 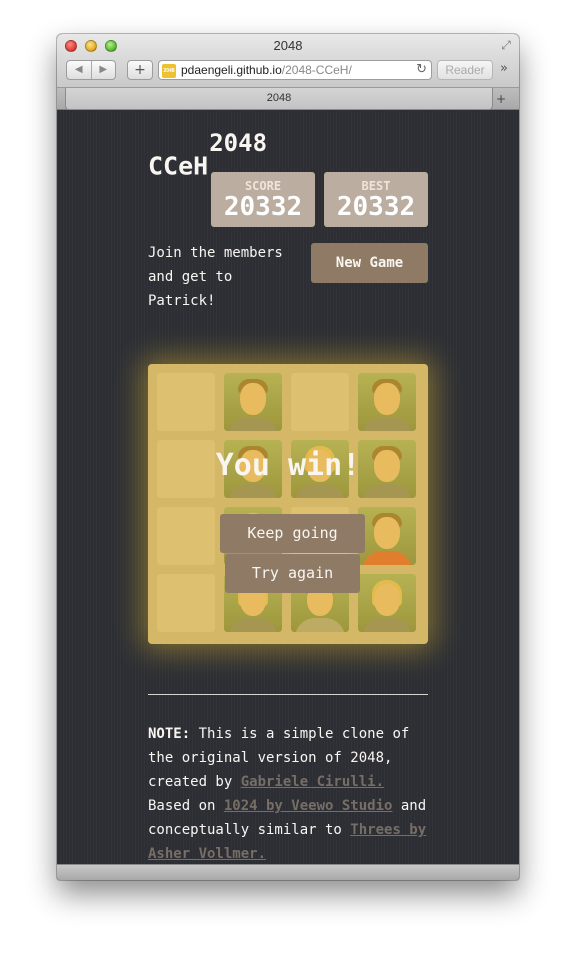 What do you see at coordinates (292, 533) in the screenshot?
I see `keep-going-button: Keep going` at bounding box center [292, 533].